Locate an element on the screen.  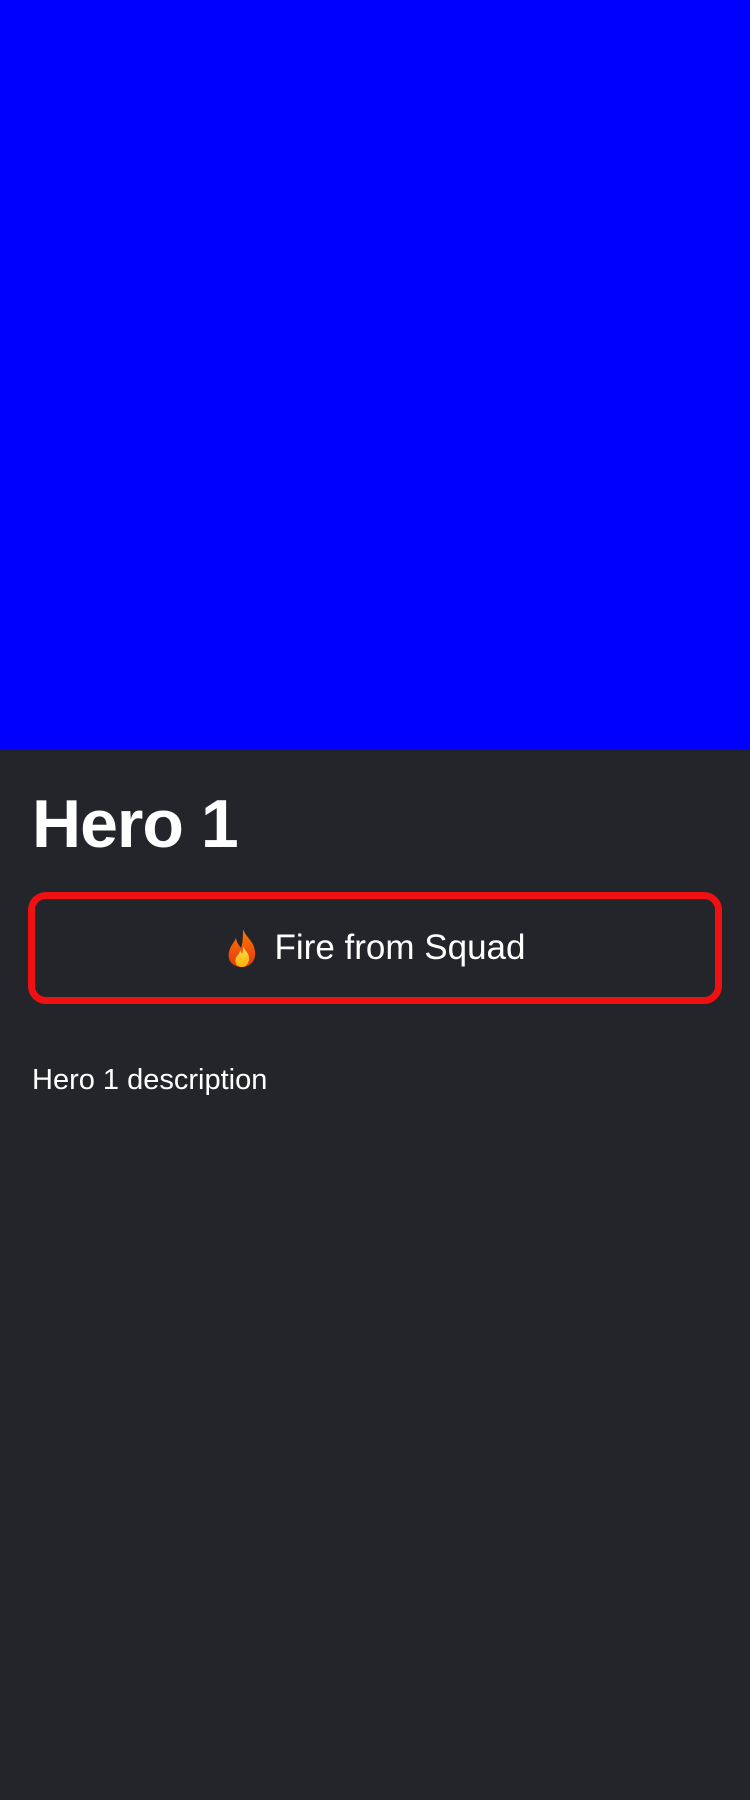
fire-from-squad-label: Fire from Squad is located at coordinates (400, 947).